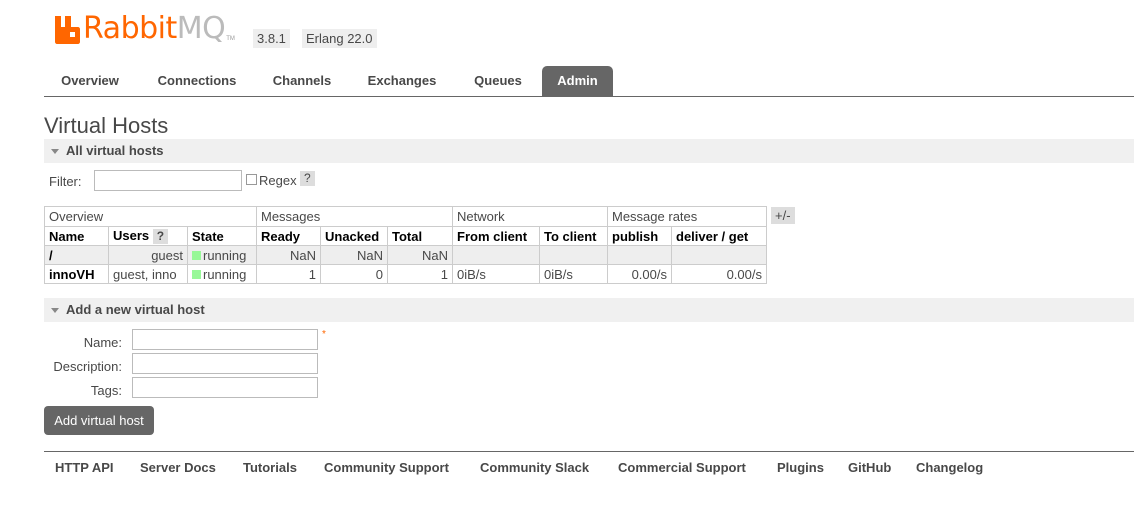  What do you see at coordinates (76, 274) in the screenshot?
I see `vhost-name-link: innoVH` at bounding box center [76, 274].